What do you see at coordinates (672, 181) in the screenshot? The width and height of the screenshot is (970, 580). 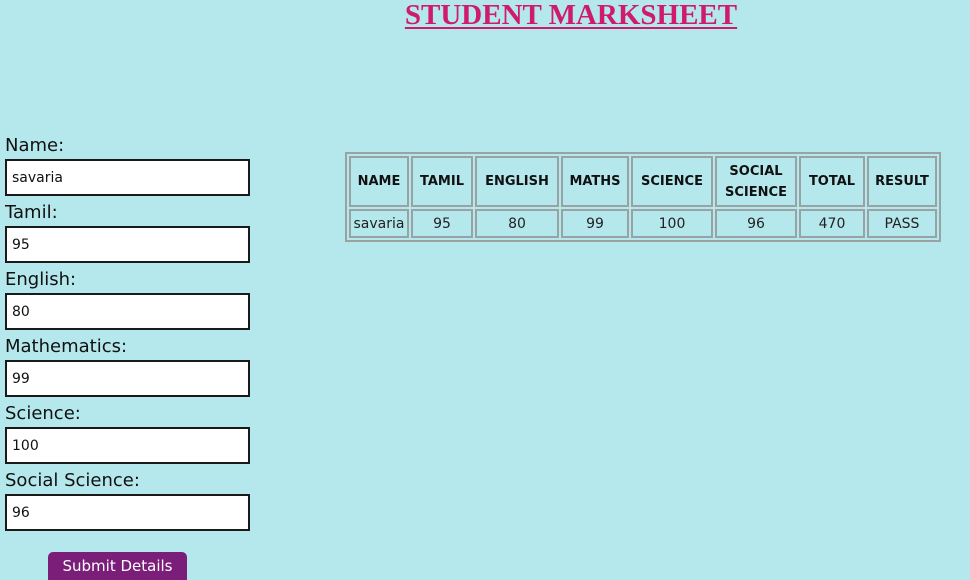 I see `header-science: SCIENCE` at bounding box center [672, 181].